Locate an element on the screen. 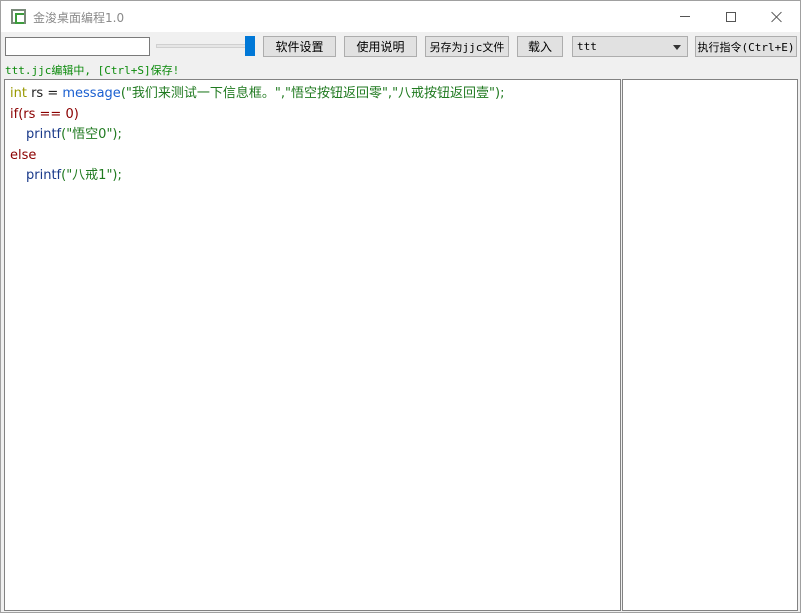  maximize-icon is located at coordinates (731, 16).